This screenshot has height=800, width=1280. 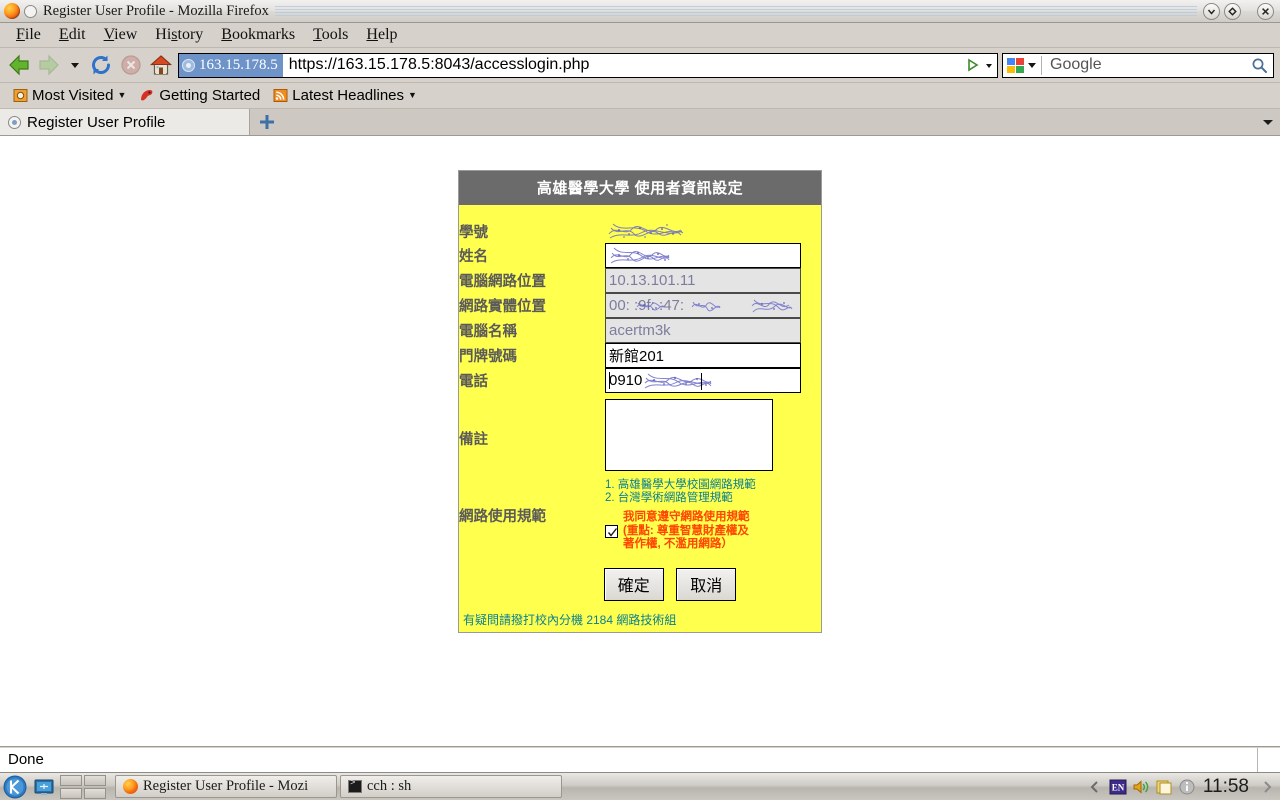 I want to click on tab-register-user-profile: Register User Profile, so click(x=125, y=122).